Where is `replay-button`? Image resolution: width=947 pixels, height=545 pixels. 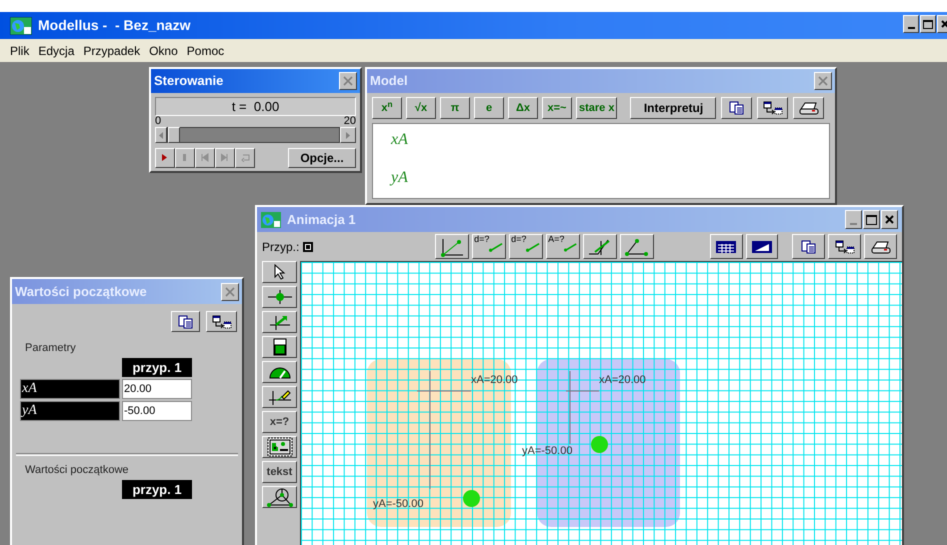
replay-button is located at coordinates (245, 158).